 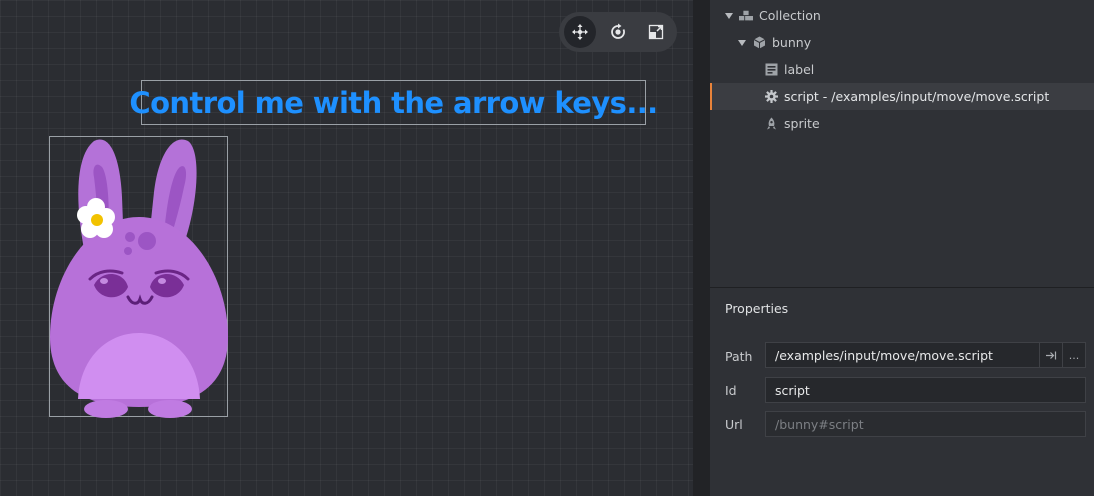 I want to click on transform-toolbar, so click(x=618, y=32).